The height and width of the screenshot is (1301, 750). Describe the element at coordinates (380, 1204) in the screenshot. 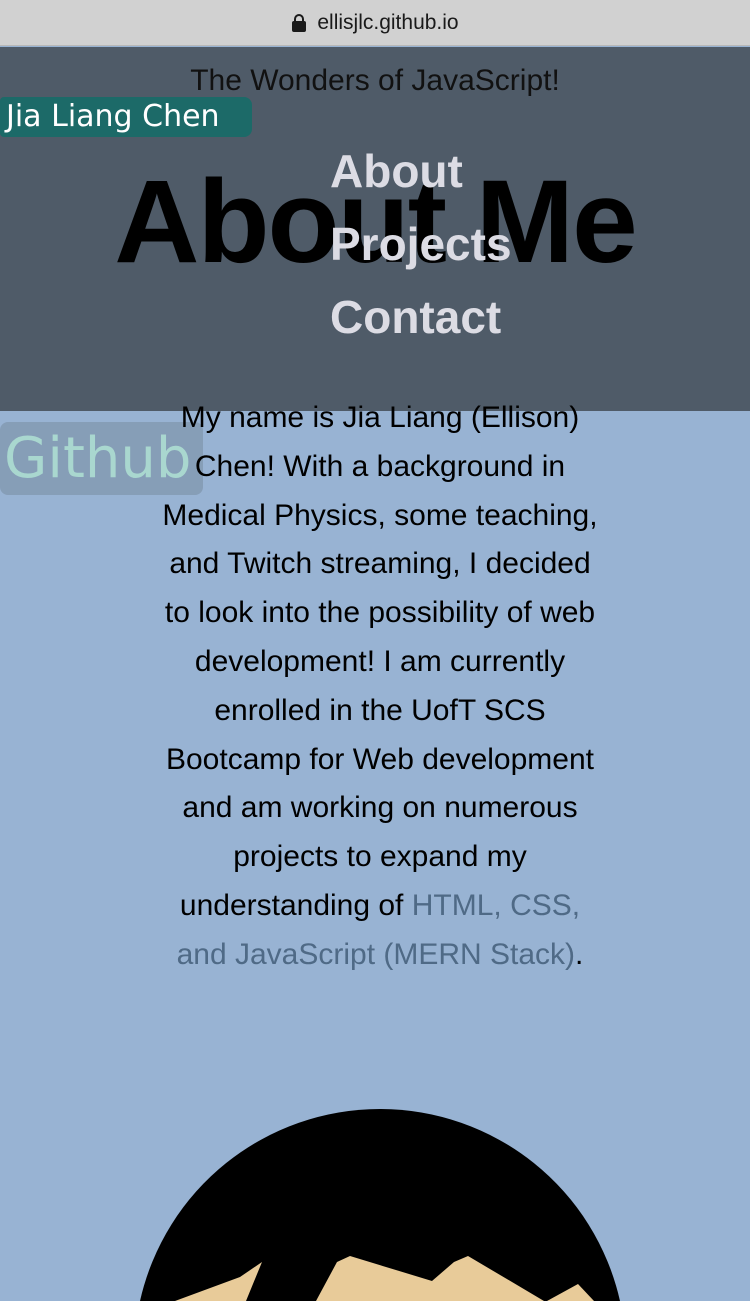

I see `avatar-illustration` at that location.